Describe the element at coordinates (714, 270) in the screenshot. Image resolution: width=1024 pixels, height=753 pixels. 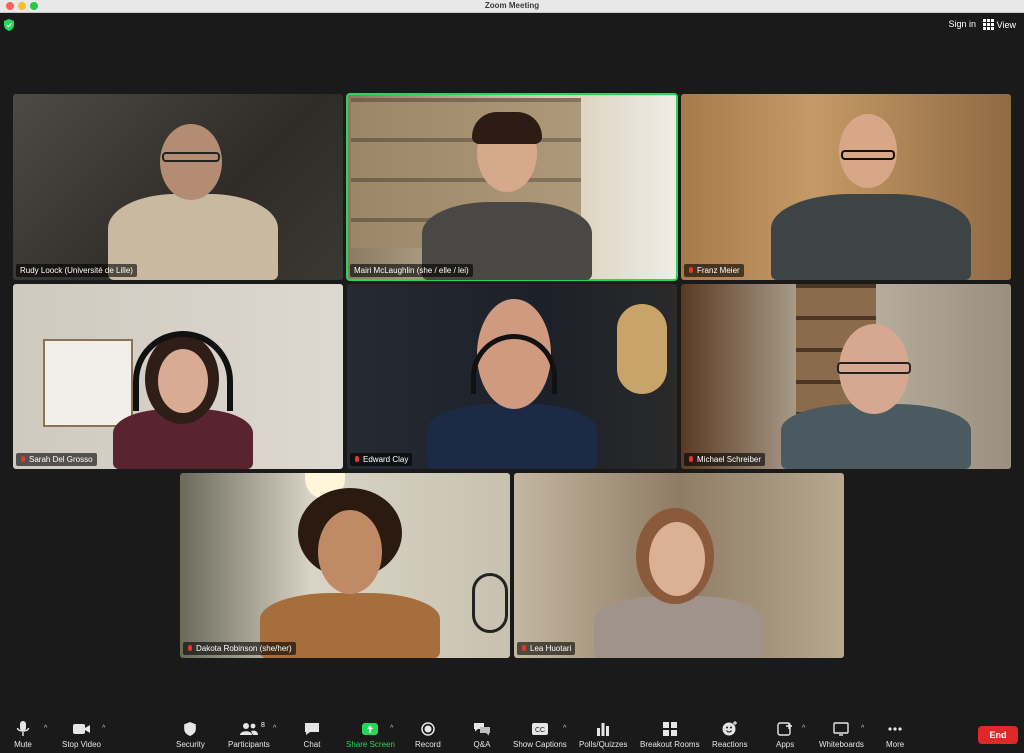
I see `participant-nameplate: Franz Meier` at that location.